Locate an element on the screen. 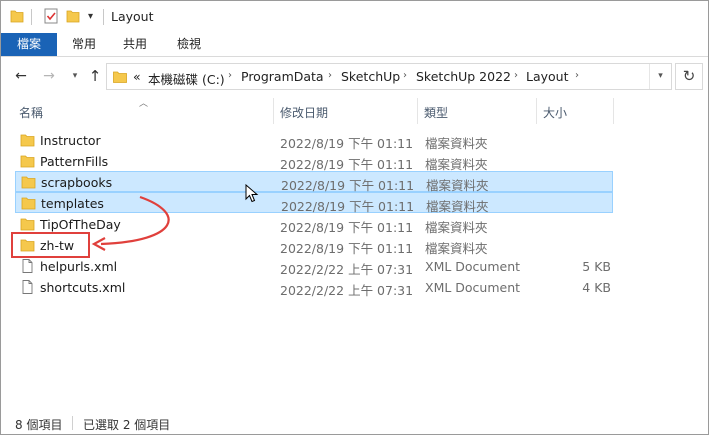 The width and height of the screenshot is (709, 435). item-count: 8 個項目 is located at coordinates (39, 425).